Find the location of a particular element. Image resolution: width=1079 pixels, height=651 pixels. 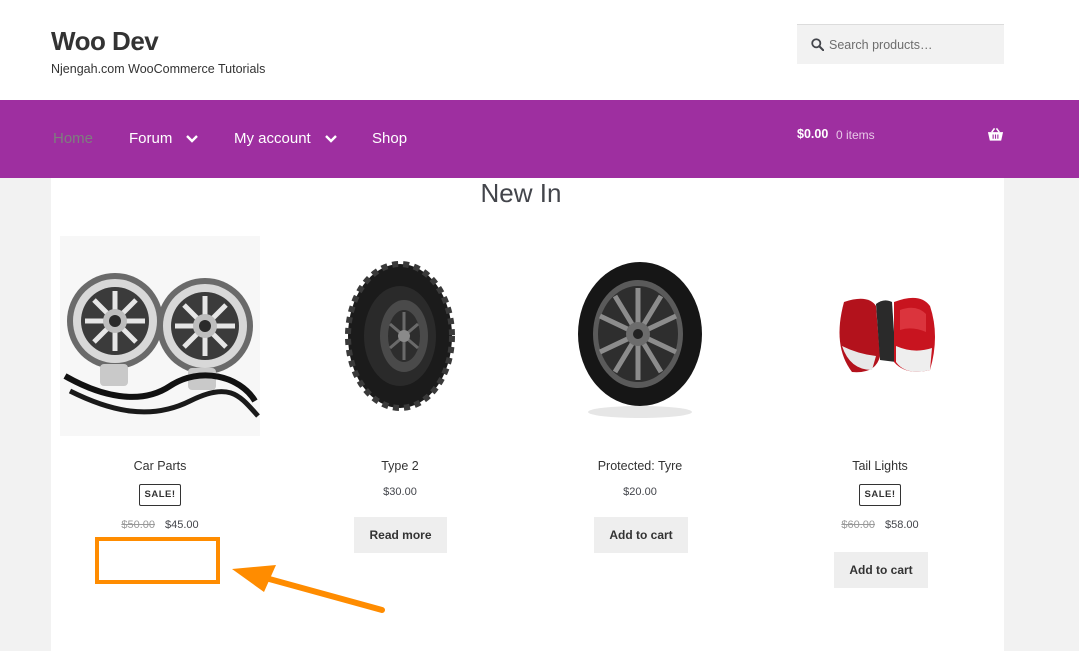

product-price: $50.00 $45.00 is located at coordinates (160, 525).